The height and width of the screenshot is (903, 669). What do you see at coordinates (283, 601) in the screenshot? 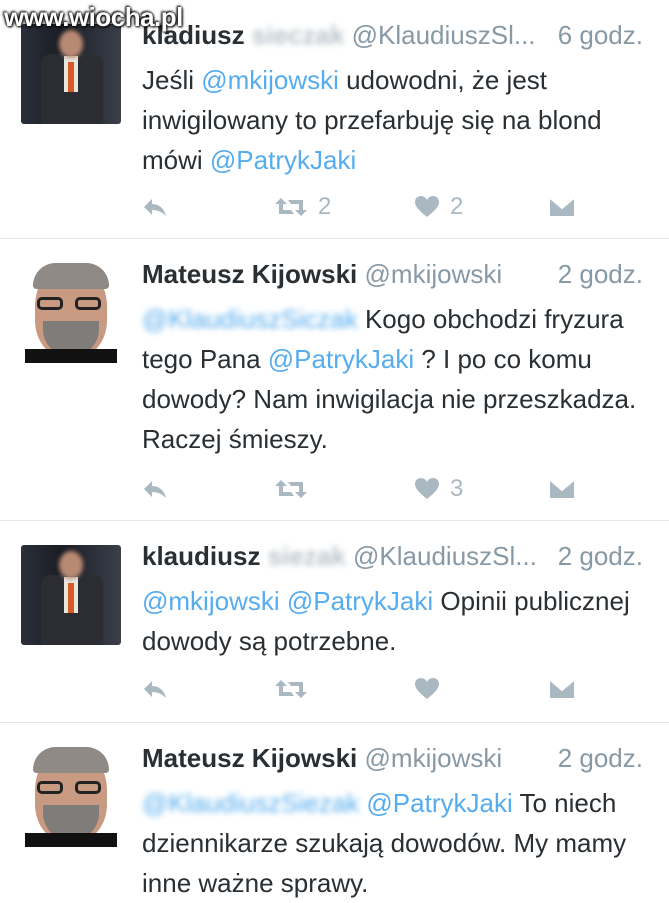
I see `tweet-text-segment` at bounding box center [283, 601].